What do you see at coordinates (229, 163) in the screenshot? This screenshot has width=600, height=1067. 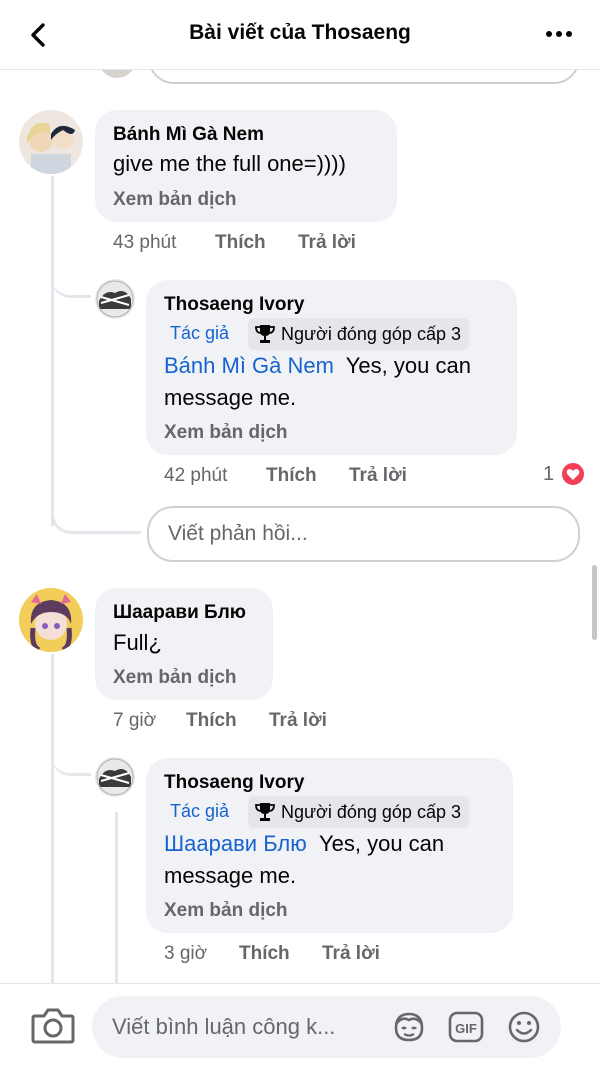 I see `comment-text: give me the full one=))))` at bounding box center [229, 163].